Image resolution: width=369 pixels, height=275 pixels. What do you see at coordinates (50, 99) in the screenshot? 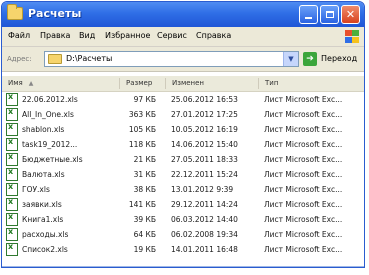
I see `file-name: 22.06.2012.xls` at bounding box center [50, 99].